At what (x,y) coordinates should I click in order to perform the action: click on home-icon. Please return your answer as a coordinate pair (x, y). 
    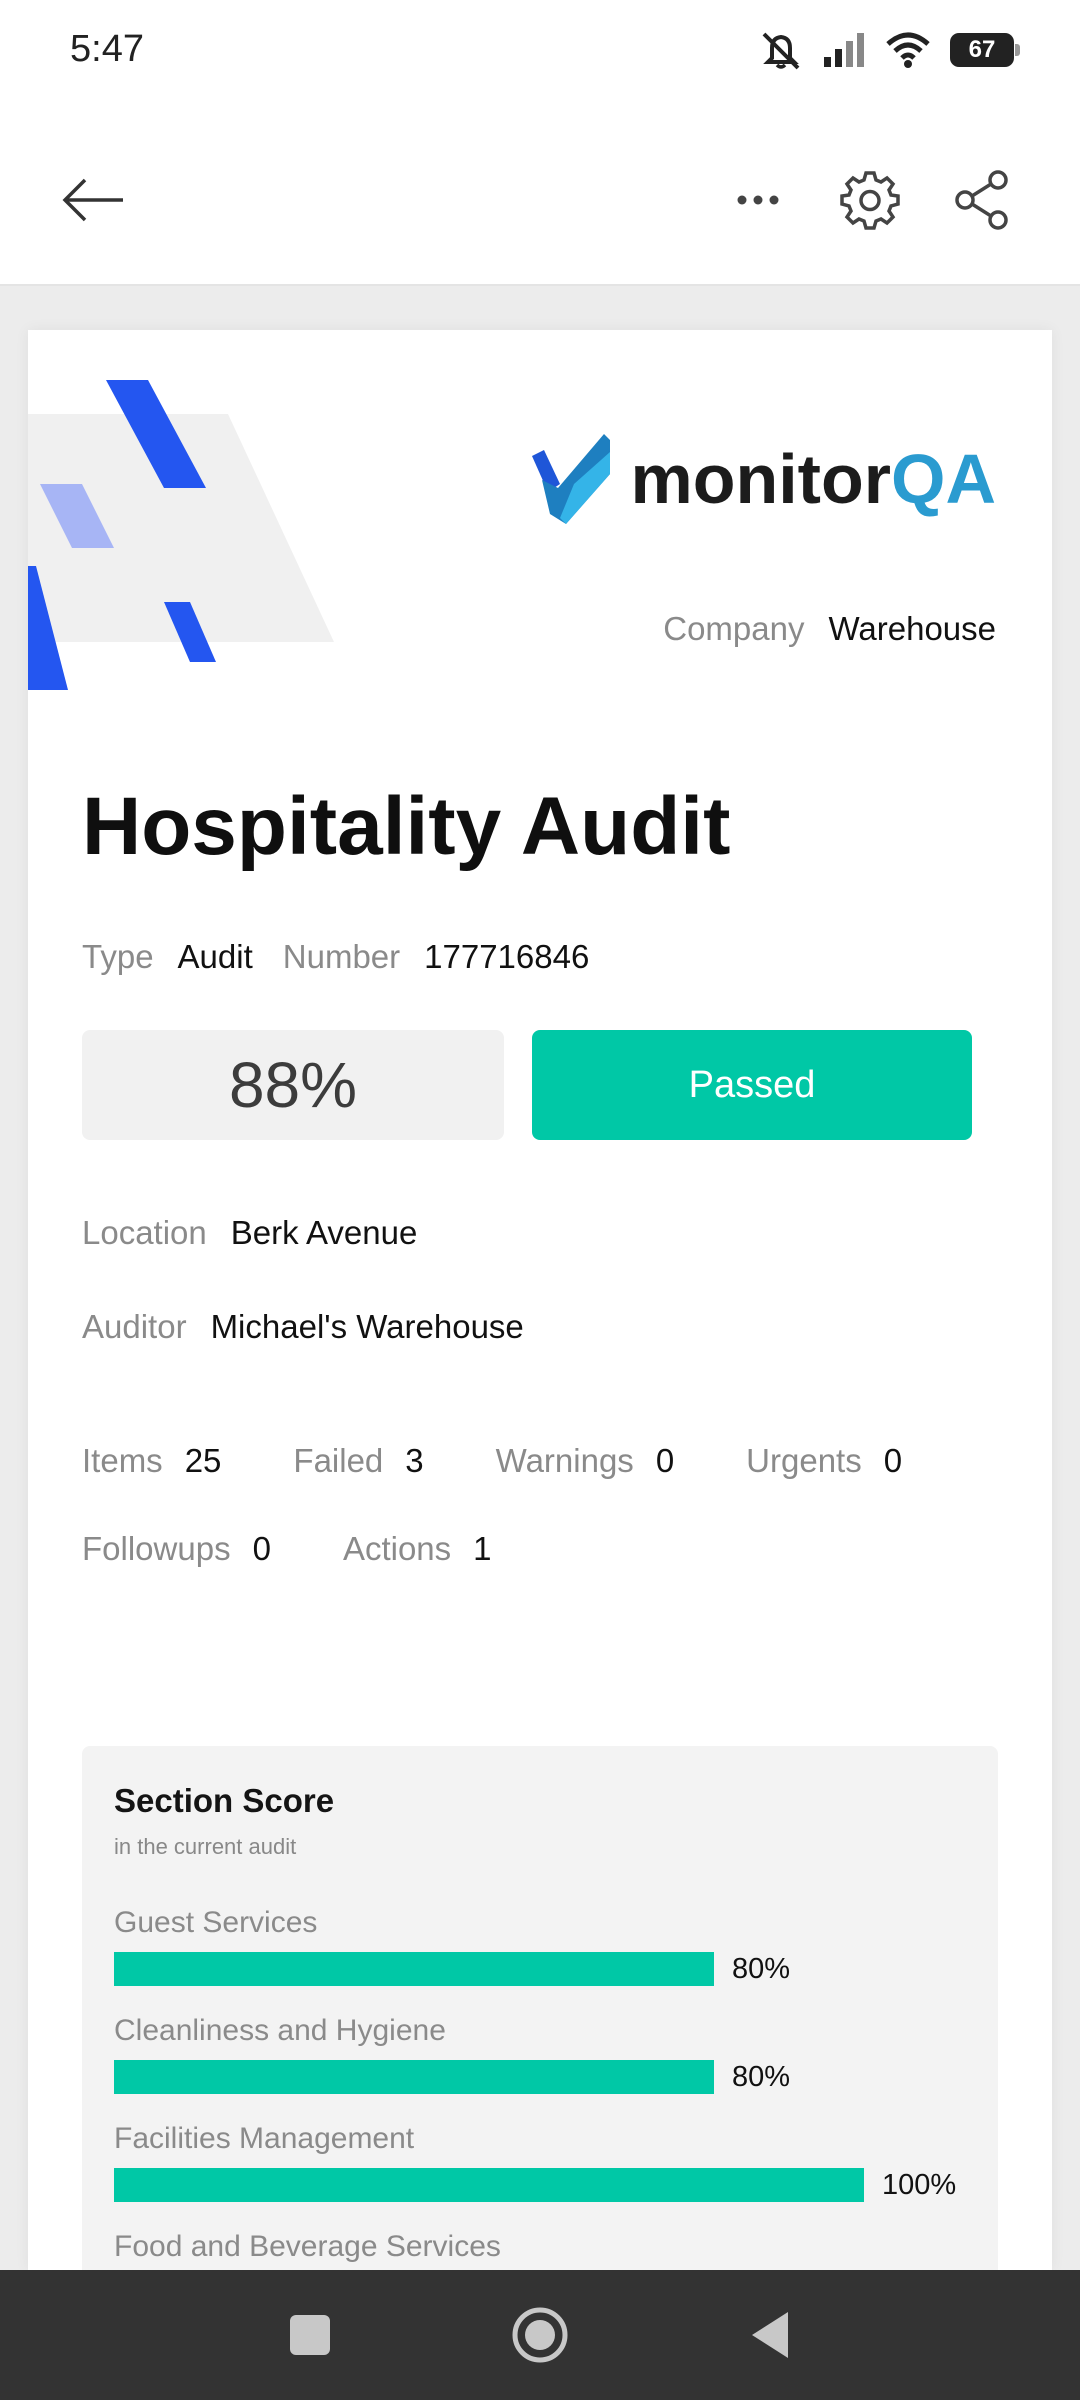
    Looking at the image, I should click on (540, 2335).